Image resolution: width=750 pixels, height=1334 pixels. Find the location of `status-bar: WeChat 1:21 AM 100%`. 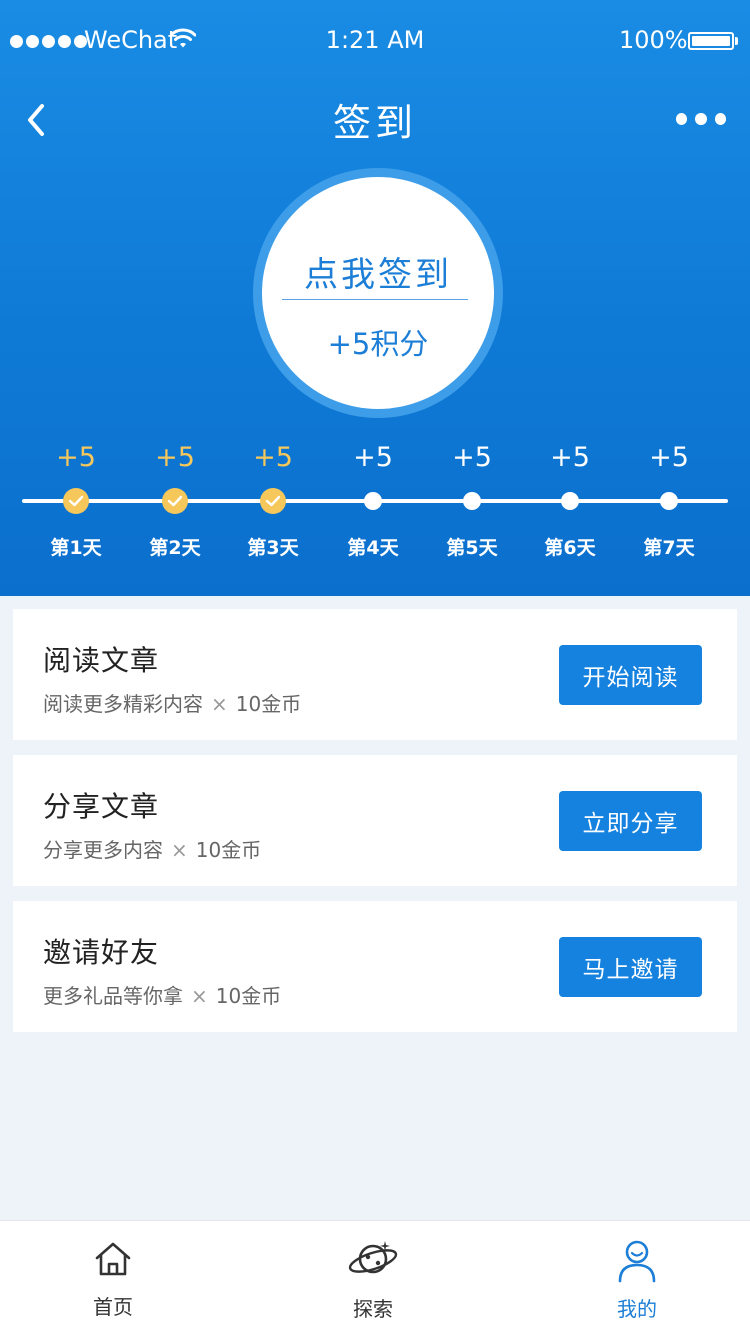

status-bar: WeChat 1:21 AM 100% is located at coordinates (375, 40).